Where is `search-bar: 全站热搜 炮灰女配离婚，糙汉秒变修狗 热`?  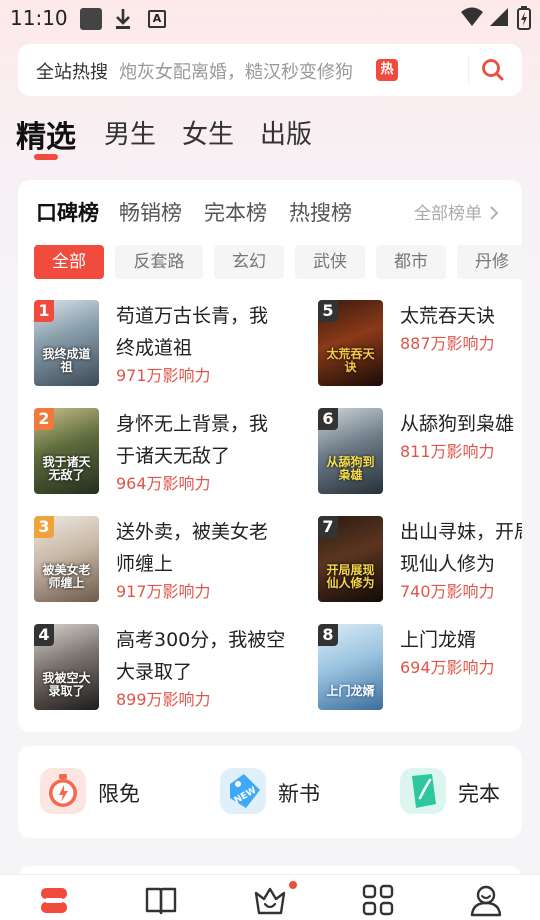
search-bar: 全站热搜 炮灰女配离婚，糙汉秒变修狗 热 is located at coordinates (270, 70).